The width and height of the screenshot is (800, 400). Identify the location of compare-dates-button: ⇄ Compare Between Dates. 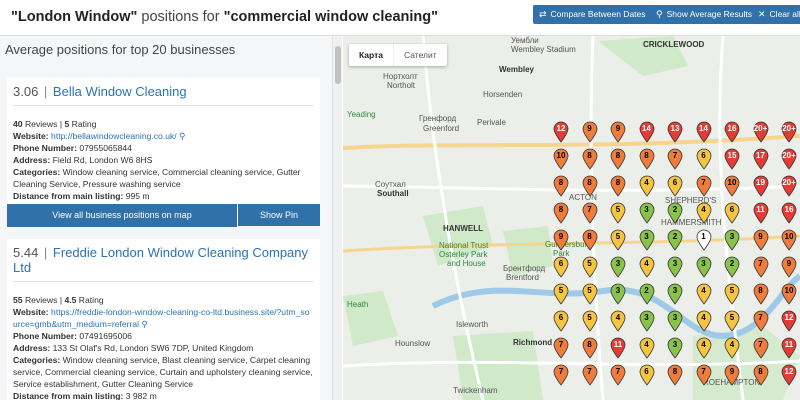
(592, 14).